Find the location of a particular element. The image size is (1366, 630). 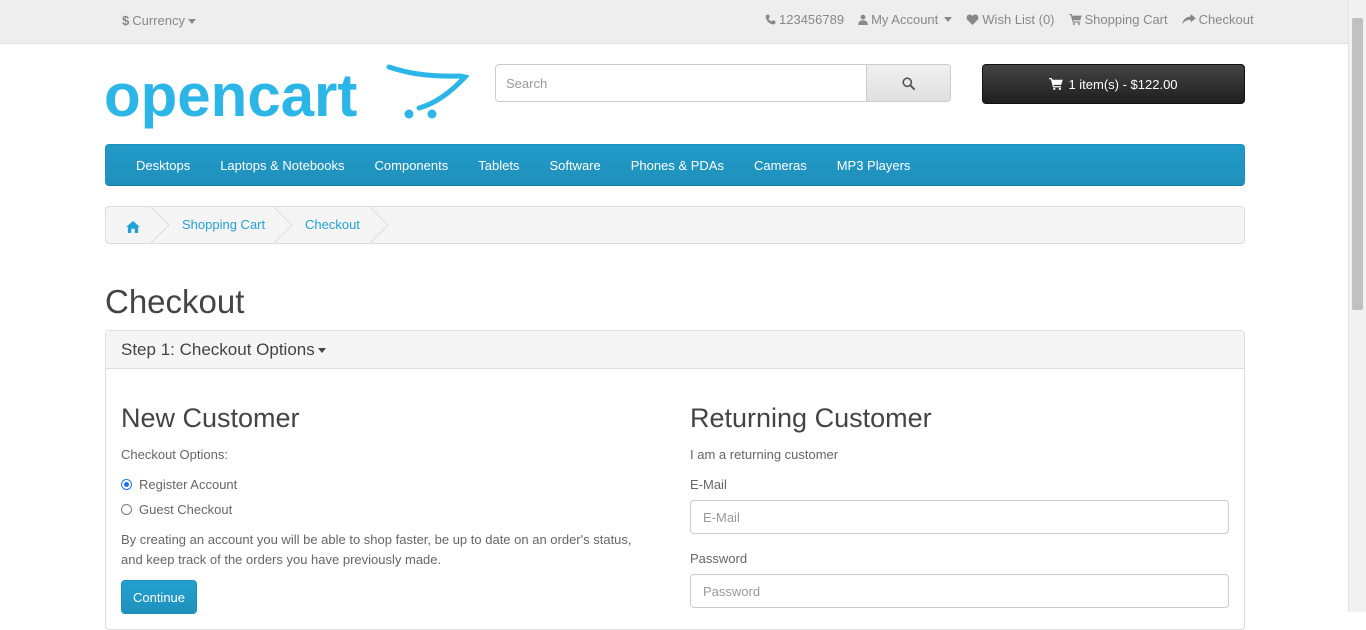

opencart-logo: opencart is located at coordinates (286, 100).